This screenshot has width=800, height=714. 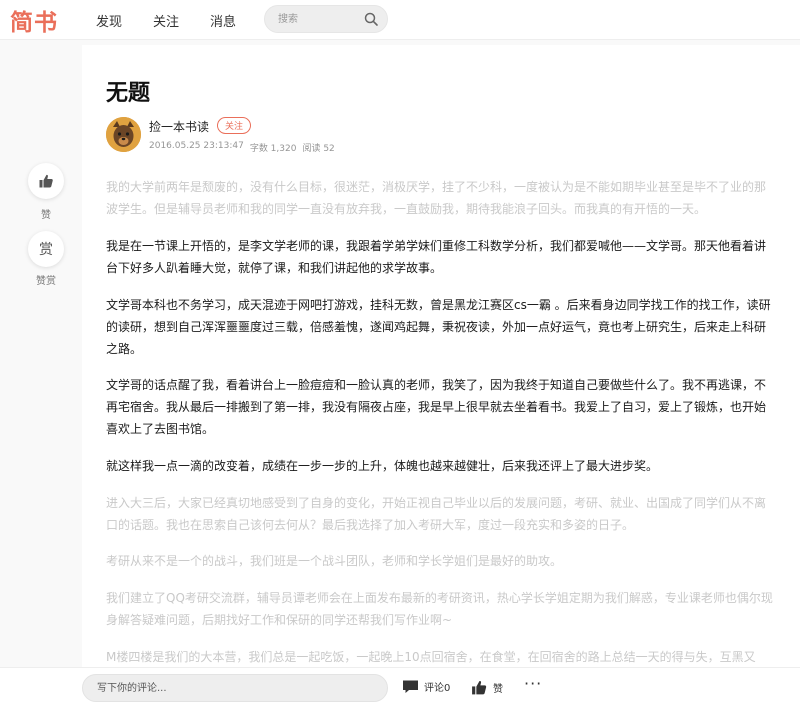 I want to click on nav-discover: 发现, so click(x=109, y=20).